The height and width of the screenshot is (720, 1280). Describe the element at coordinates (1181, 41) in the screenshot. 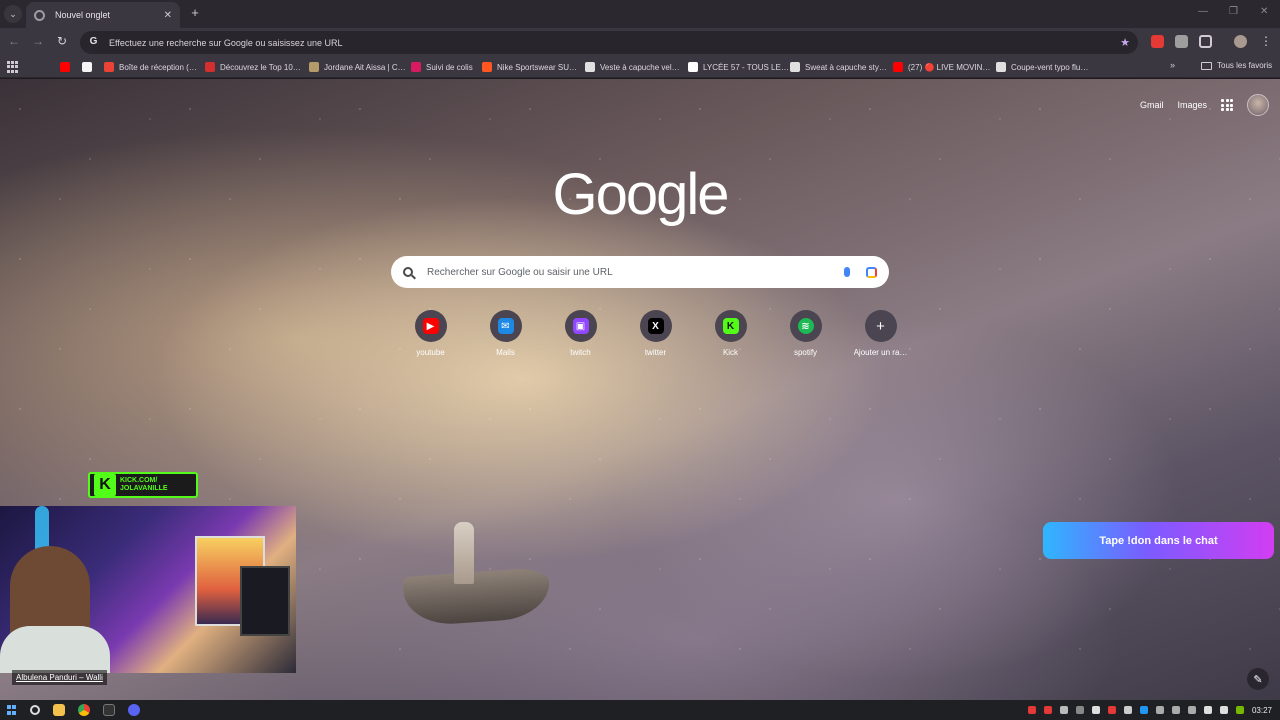

I see `extension-grey-icon` at that location.